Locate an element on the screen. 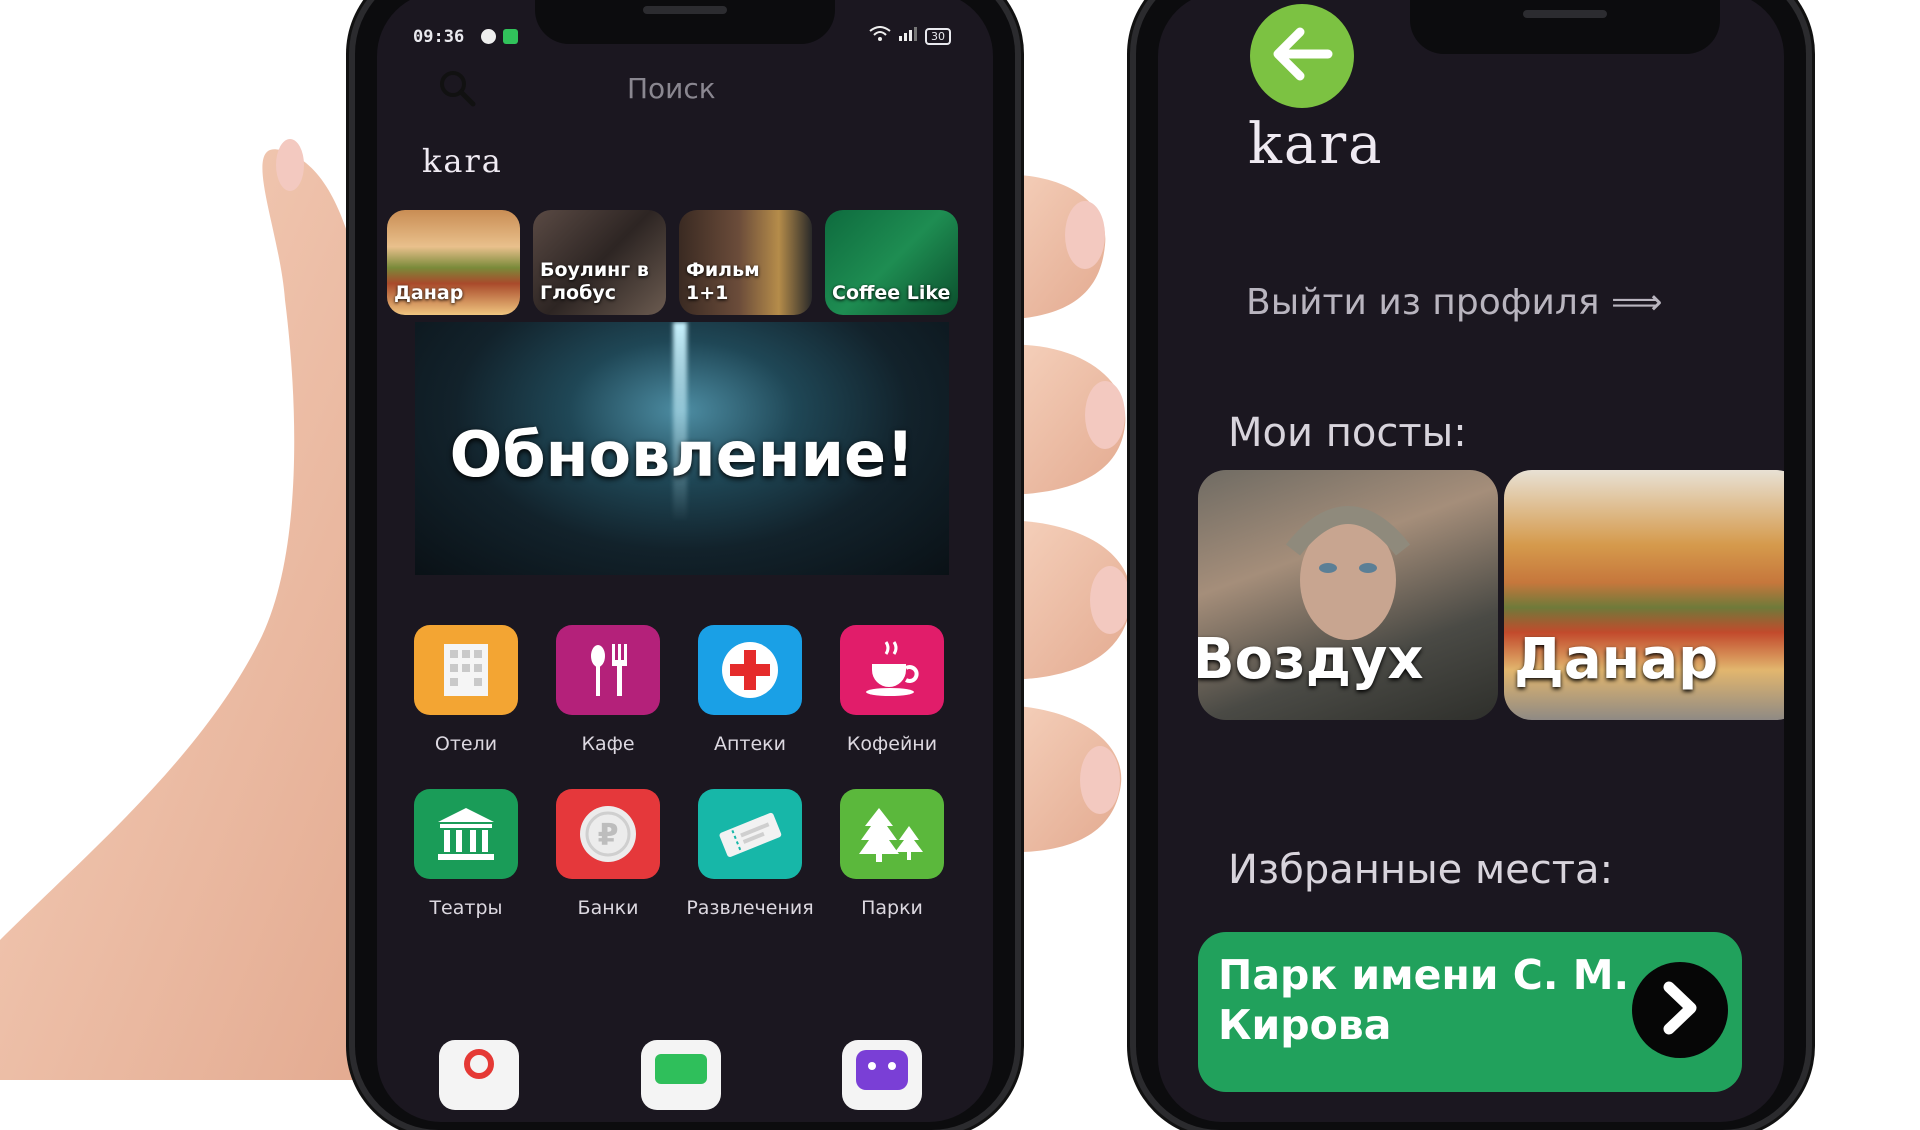 The width and height of the screenshot is (1920, 1130). status-time: 09:36 is located at coordinates (439, 37).